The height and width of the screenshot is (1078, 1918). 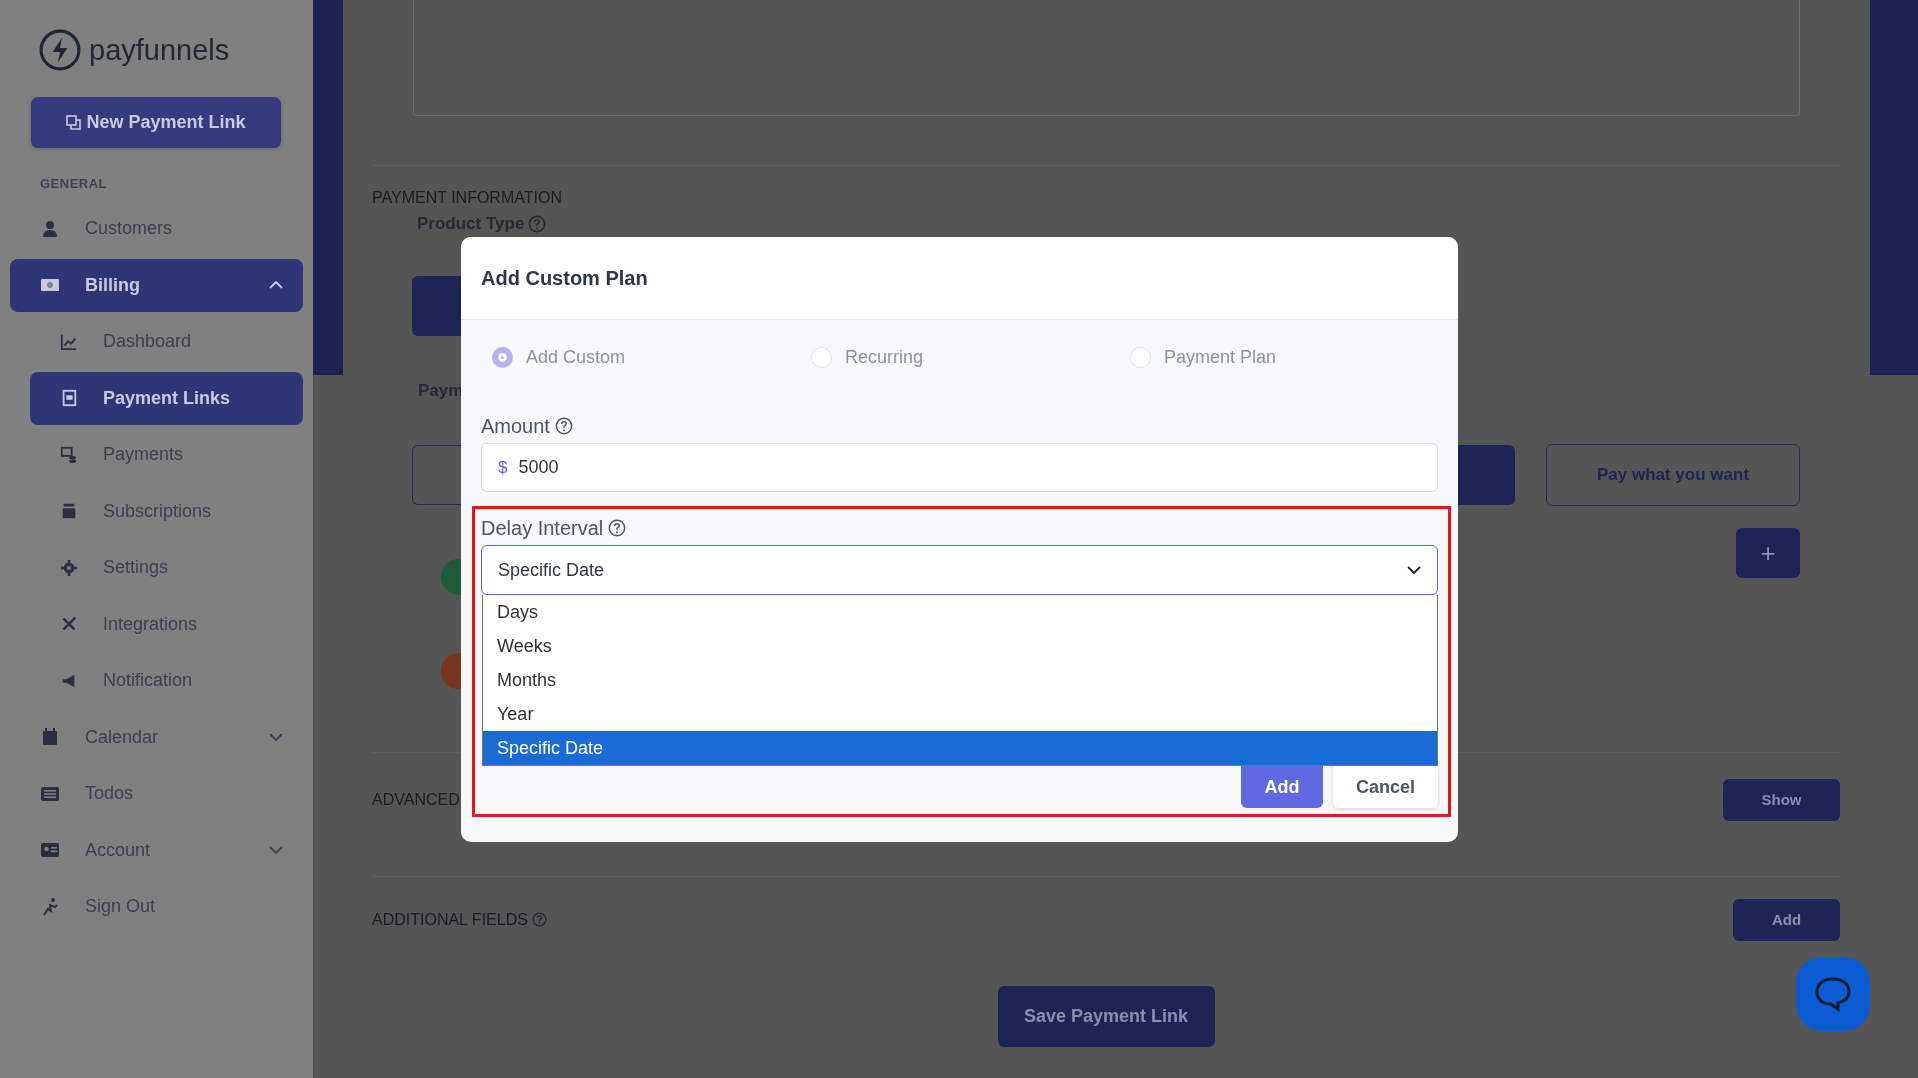 I want to click on dropdown-option: Months, so click(x=960, y=680).